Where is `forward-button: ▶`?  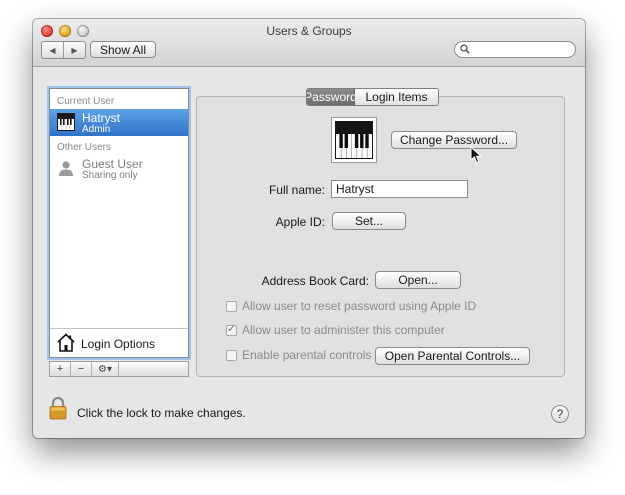 forward-button: ▶ is located at coordinates (74, 50).